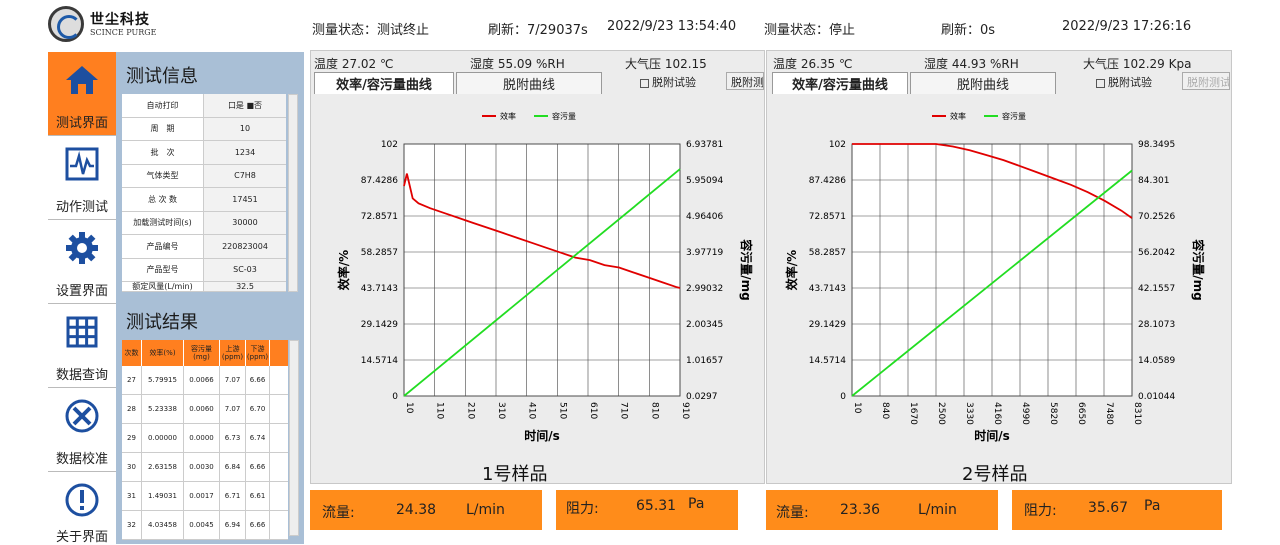 This screenshot has height=545, width=1280. What do you see at coordinates (132, 353) in the screenshot?
I see `col-header: 次数` at bounding box center [132, 353].